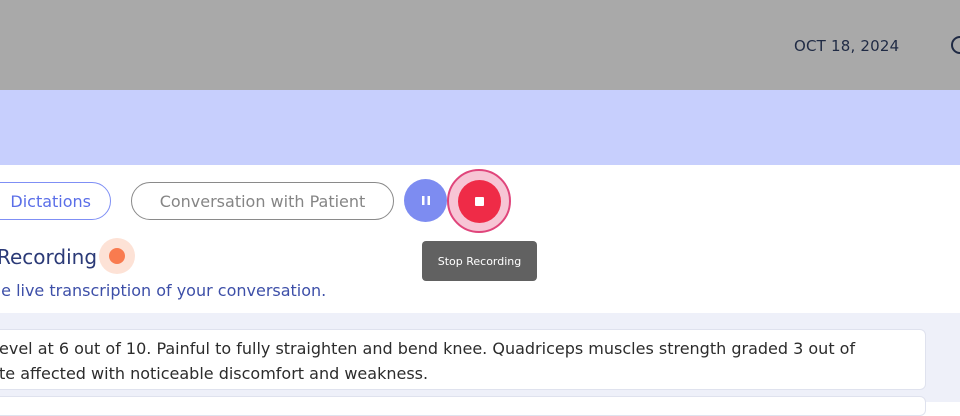  I want to click on stop-recording-button, so click(479, 201).